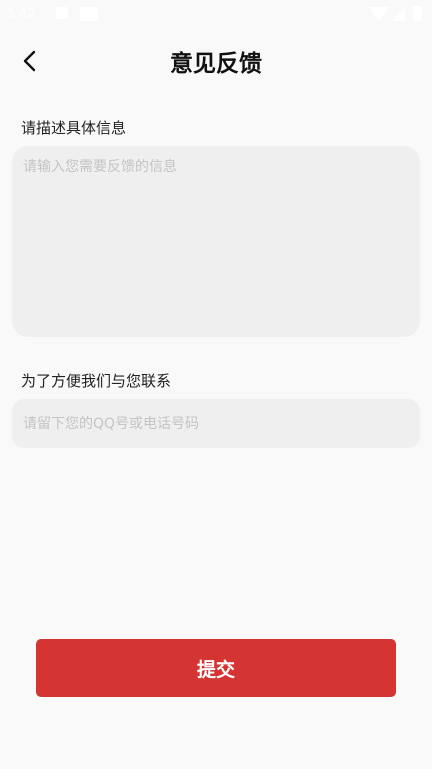  What do you see at coordinates (216, 64) in the screenshot?
I see `page-title: 意见反馈` at bounding box center [216, 64].